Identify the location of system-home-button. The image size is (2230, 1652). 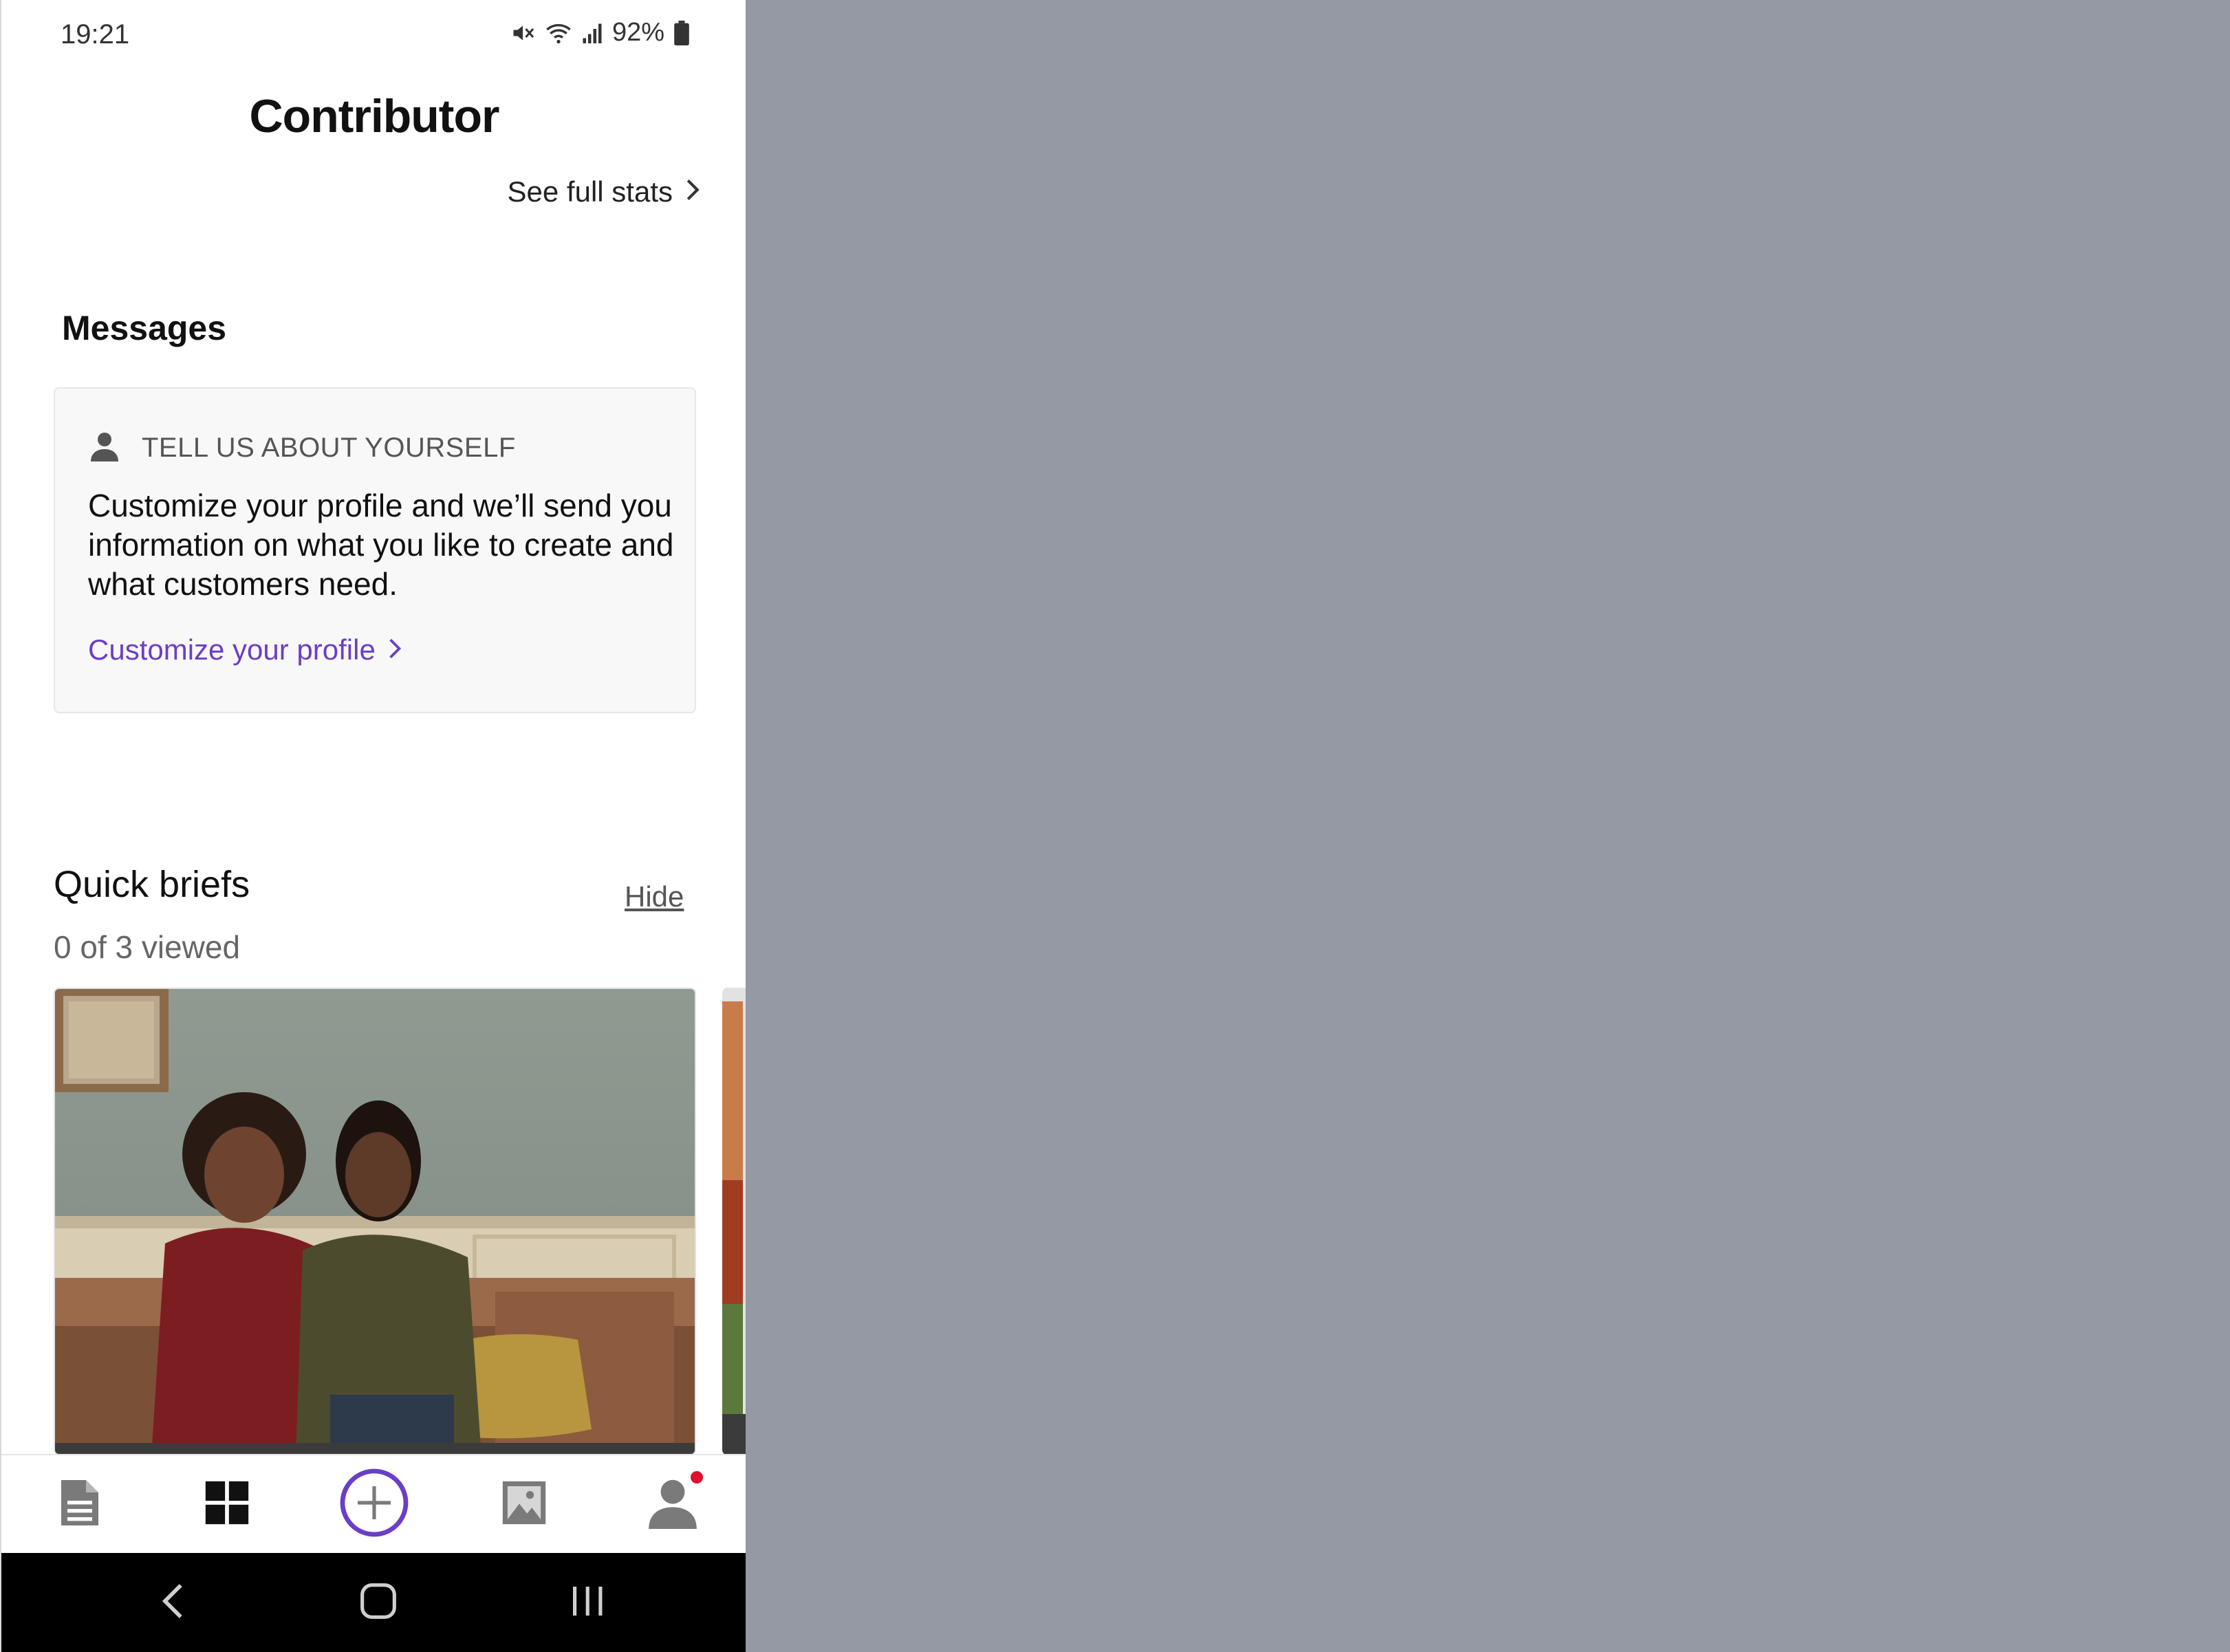
(378, 1603).